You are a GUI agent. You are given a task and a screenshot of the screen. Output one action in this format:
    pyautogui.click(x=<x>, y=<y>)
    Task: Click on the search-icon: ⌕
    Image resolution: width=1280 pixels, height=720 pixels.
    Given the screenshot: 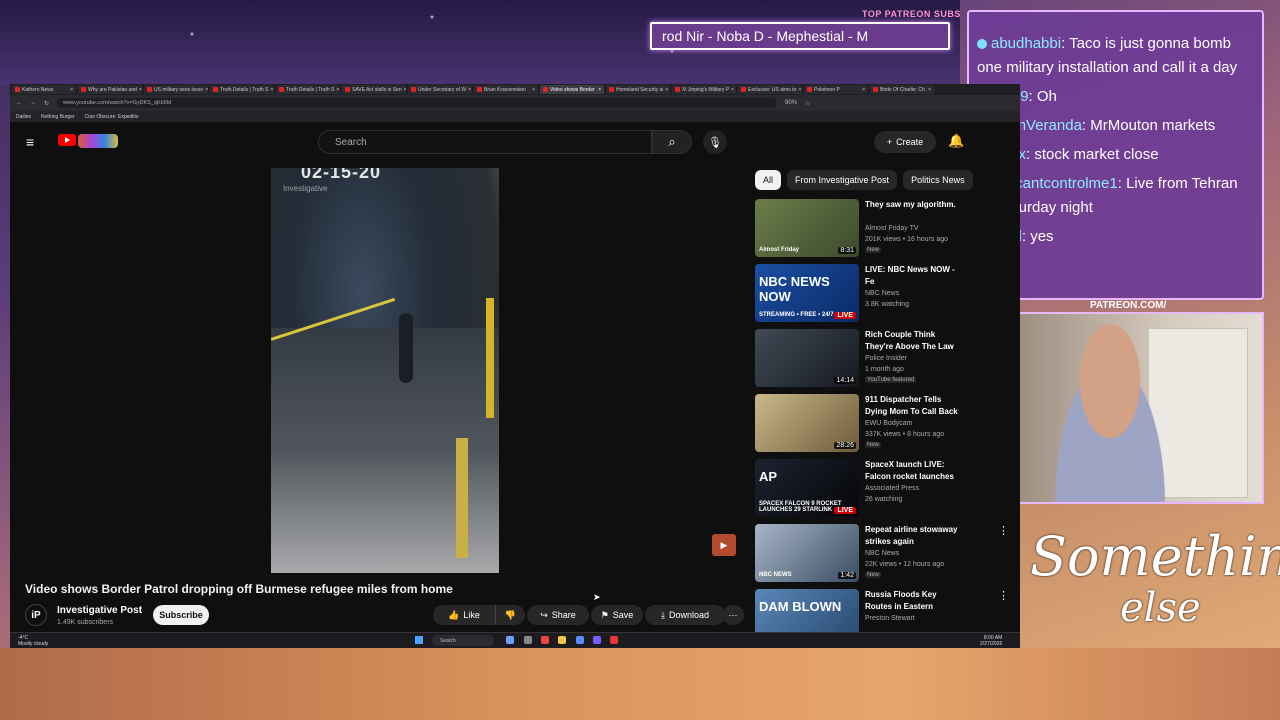 What is the action you would take?
    pyautogui.click(x=672, y=142)
    